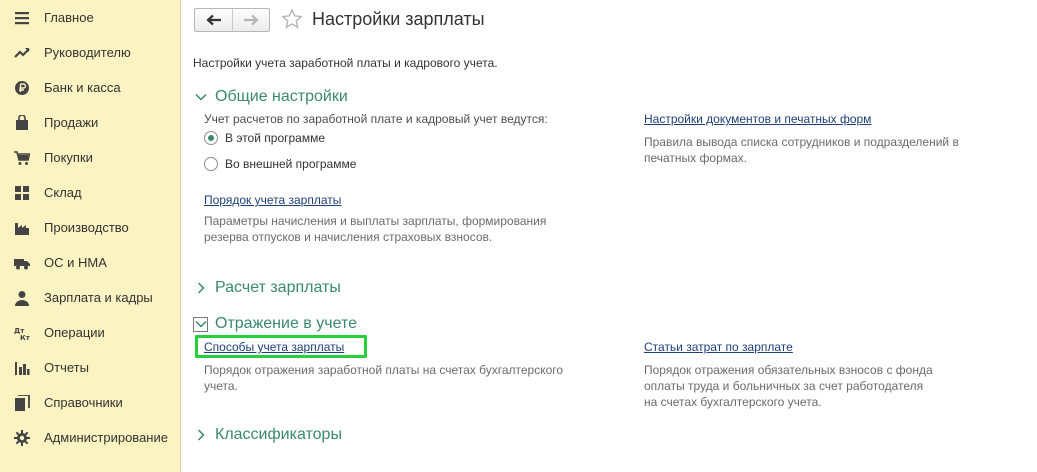  I want to click on sidebar-item-references: Справочники, so click(90, 402).